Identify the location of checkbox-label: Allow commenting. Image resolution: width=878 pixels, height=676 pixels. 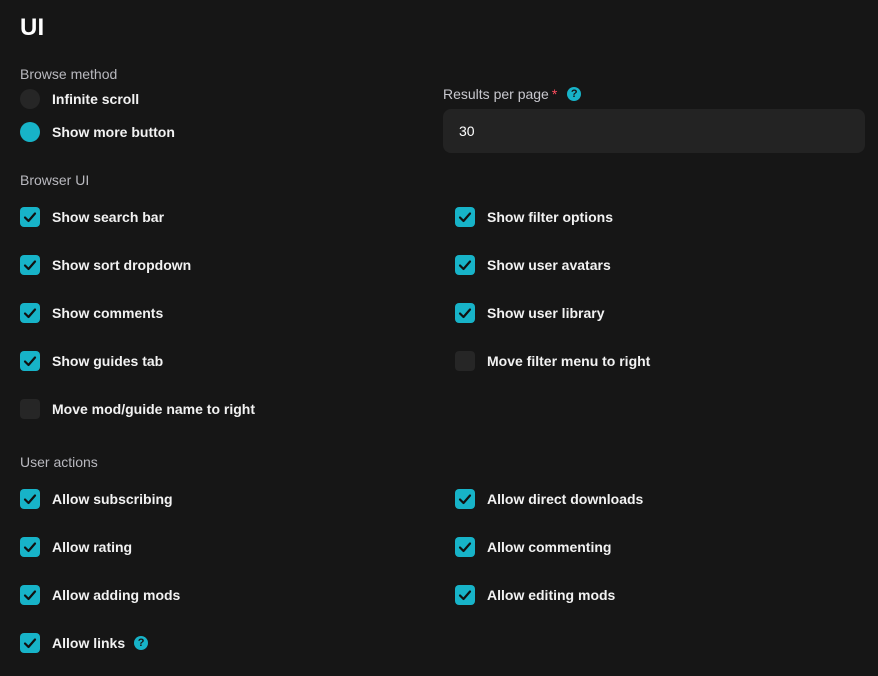
(549, 547).